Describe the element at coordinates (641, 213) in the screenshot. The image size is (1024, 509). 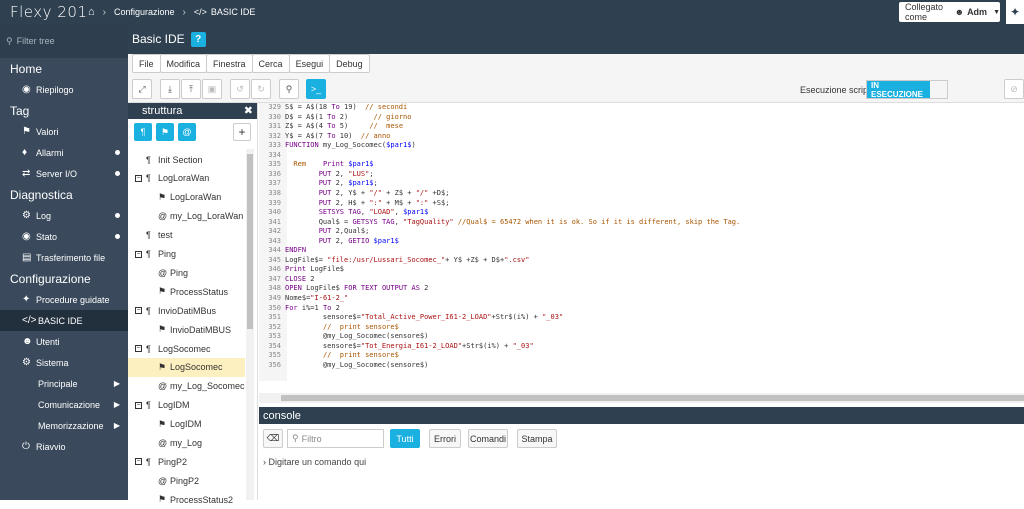
I see `code-line: 340 SETSYS TAG, "LOAD", $par1$` at that location.